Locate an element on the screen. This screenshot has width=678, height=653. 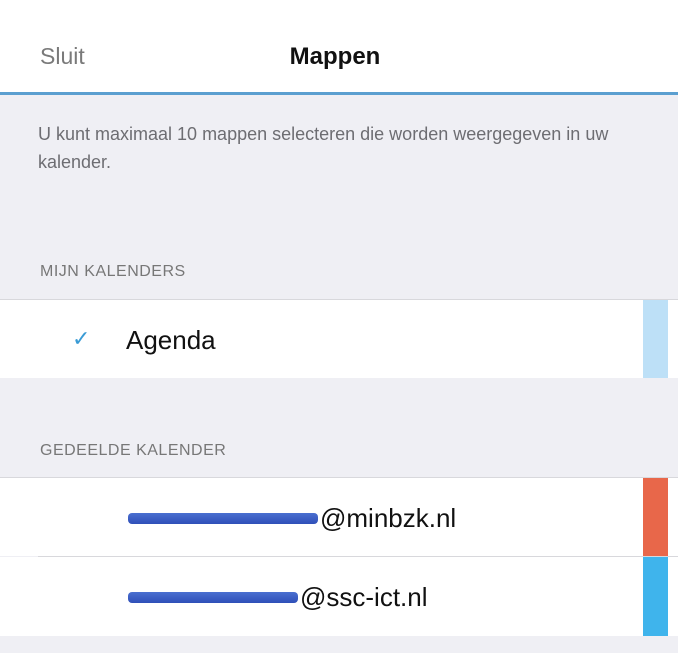
calendar-label: @minbzk.nl is located at coordinates (292, 518).